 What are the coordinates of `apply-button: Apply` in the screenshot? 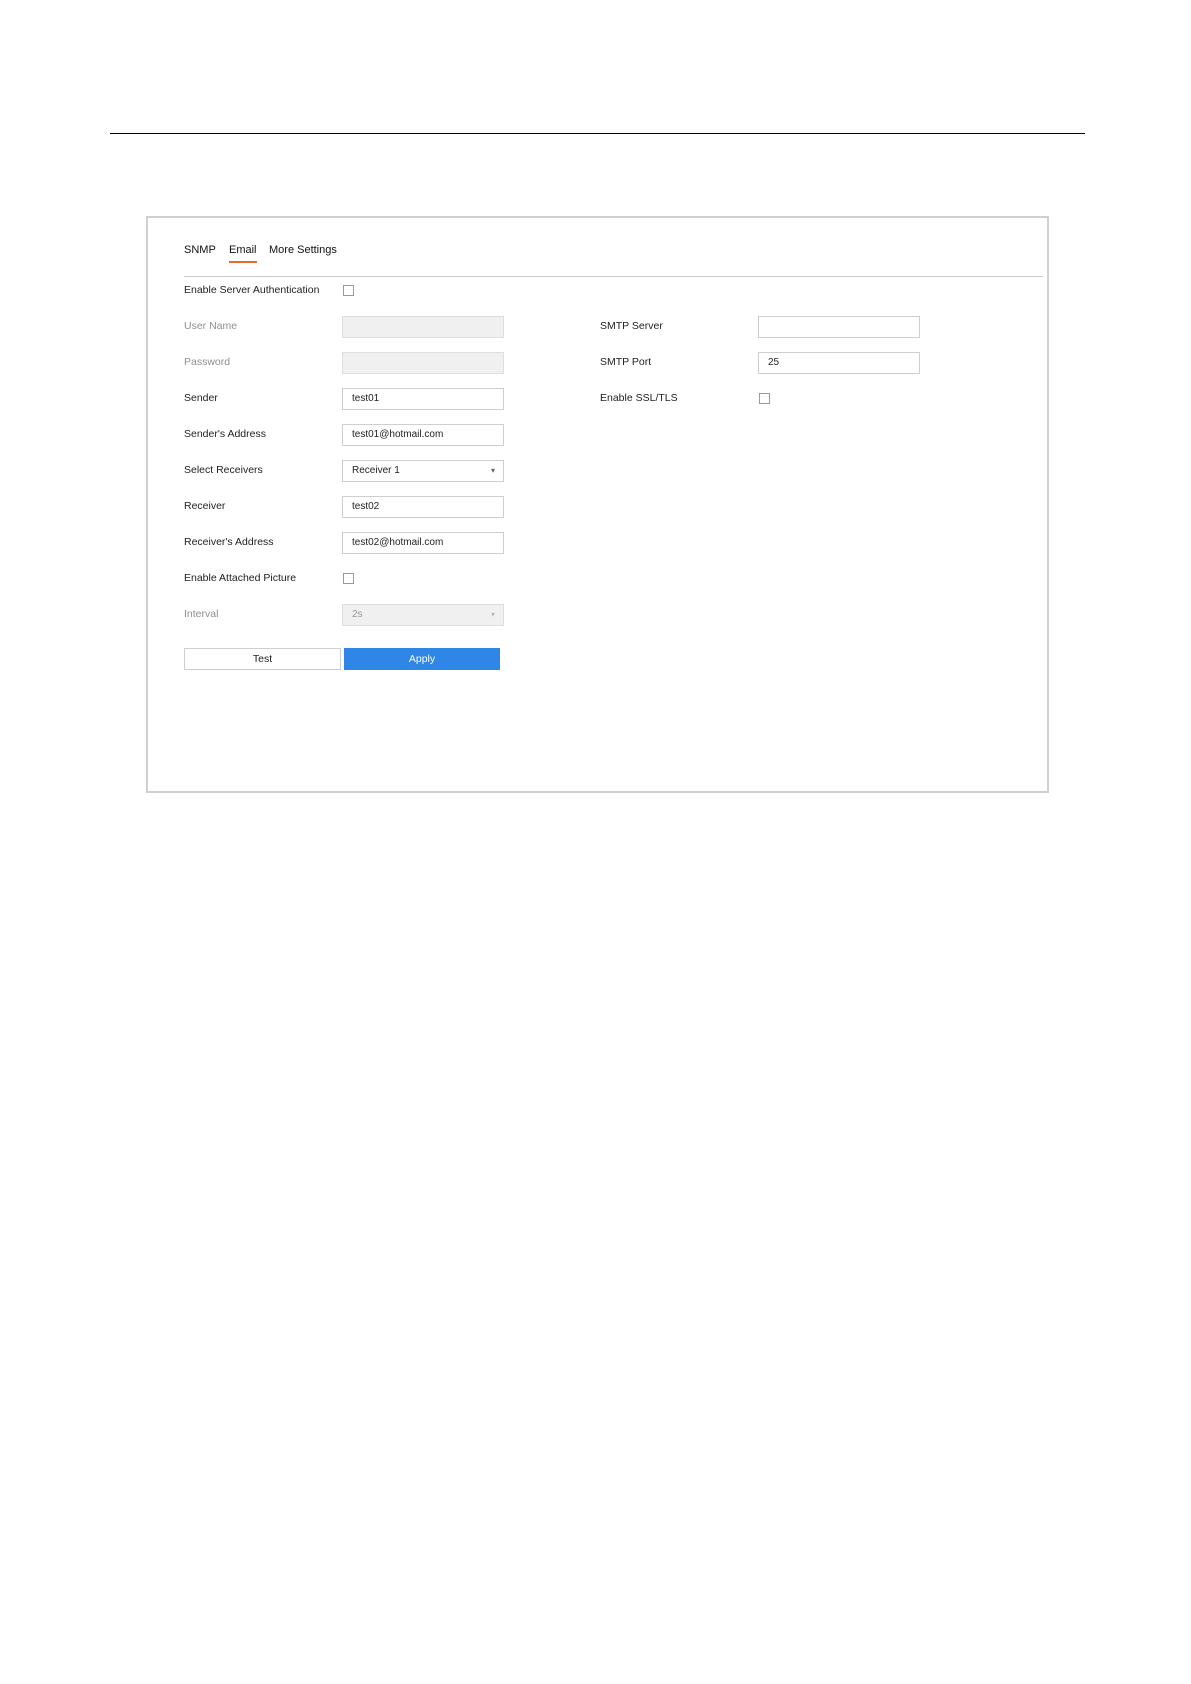 It's located at (422, 659).